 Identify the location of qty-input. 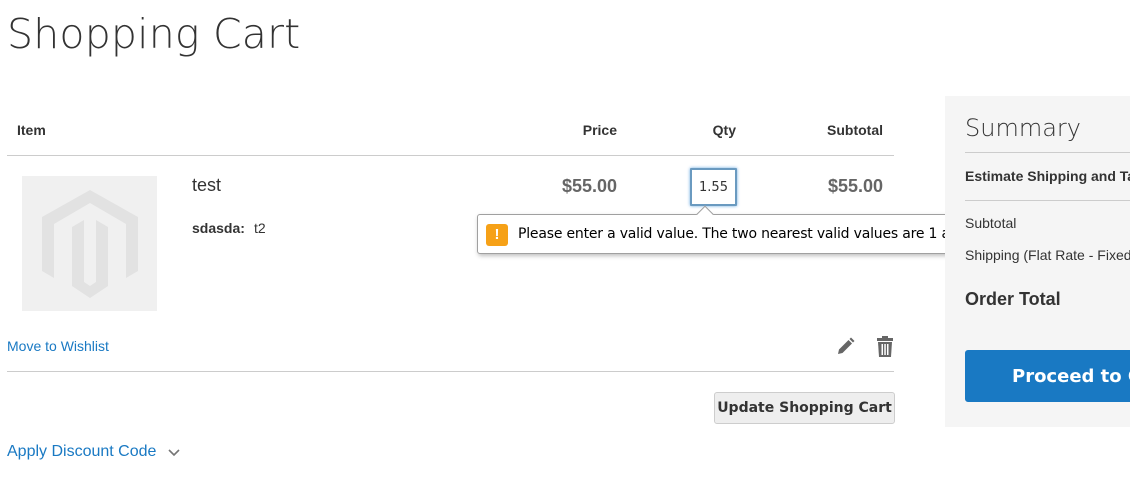
(713, 187).